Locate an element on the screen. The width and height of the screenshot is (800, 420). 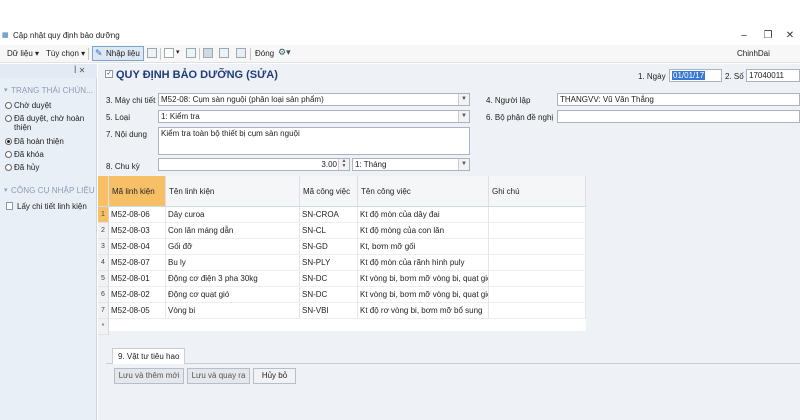
chevron-down-icon: ▾ is located at coordinates (178, 52).